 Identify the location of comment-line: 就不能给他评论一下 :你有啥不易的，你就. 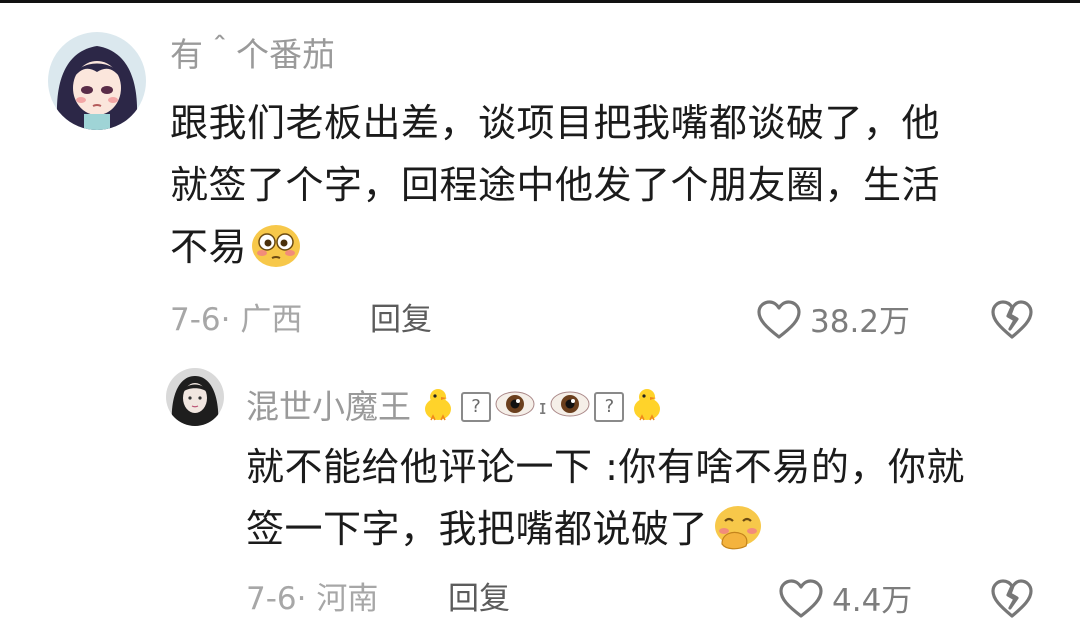
(605, 467).